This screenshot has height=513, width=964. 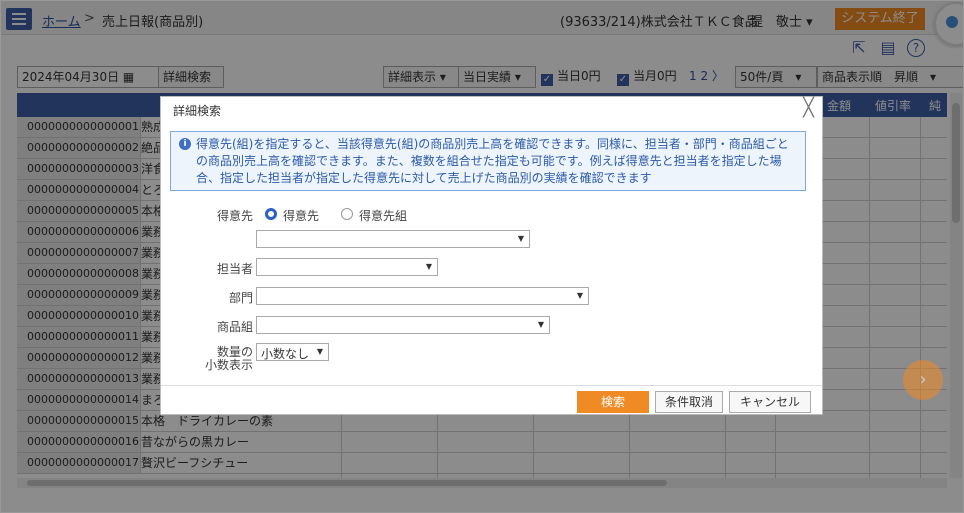 What do you see at coordinates (347, 267) in the screenshot?
I see `staff-select: ▼` at bounding box center [347, 267].